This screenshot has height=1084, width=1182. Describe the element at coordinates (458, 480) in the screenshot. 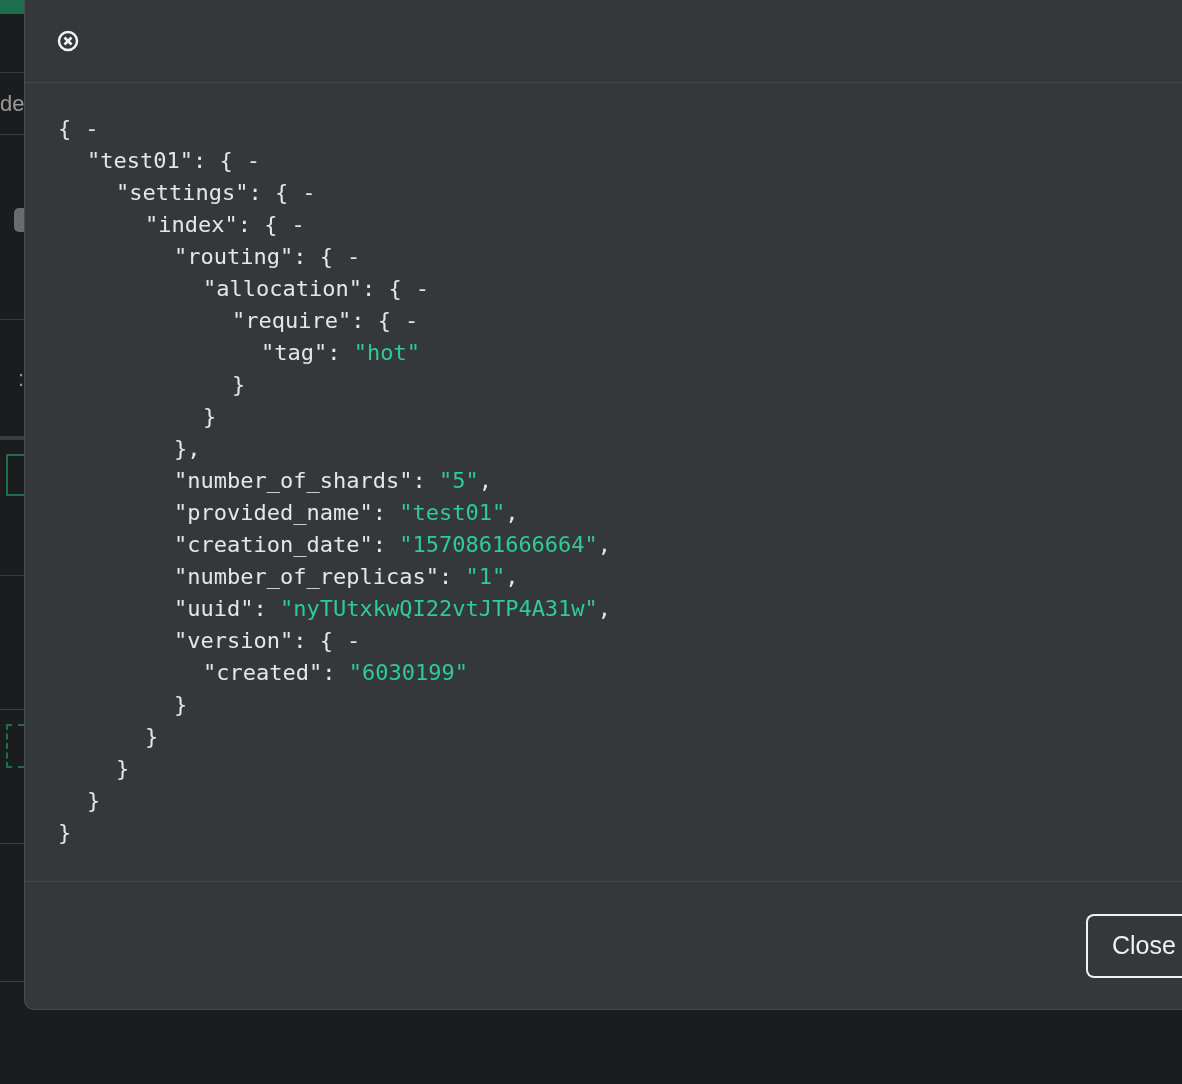

I see `json-value: "5"` at that location.